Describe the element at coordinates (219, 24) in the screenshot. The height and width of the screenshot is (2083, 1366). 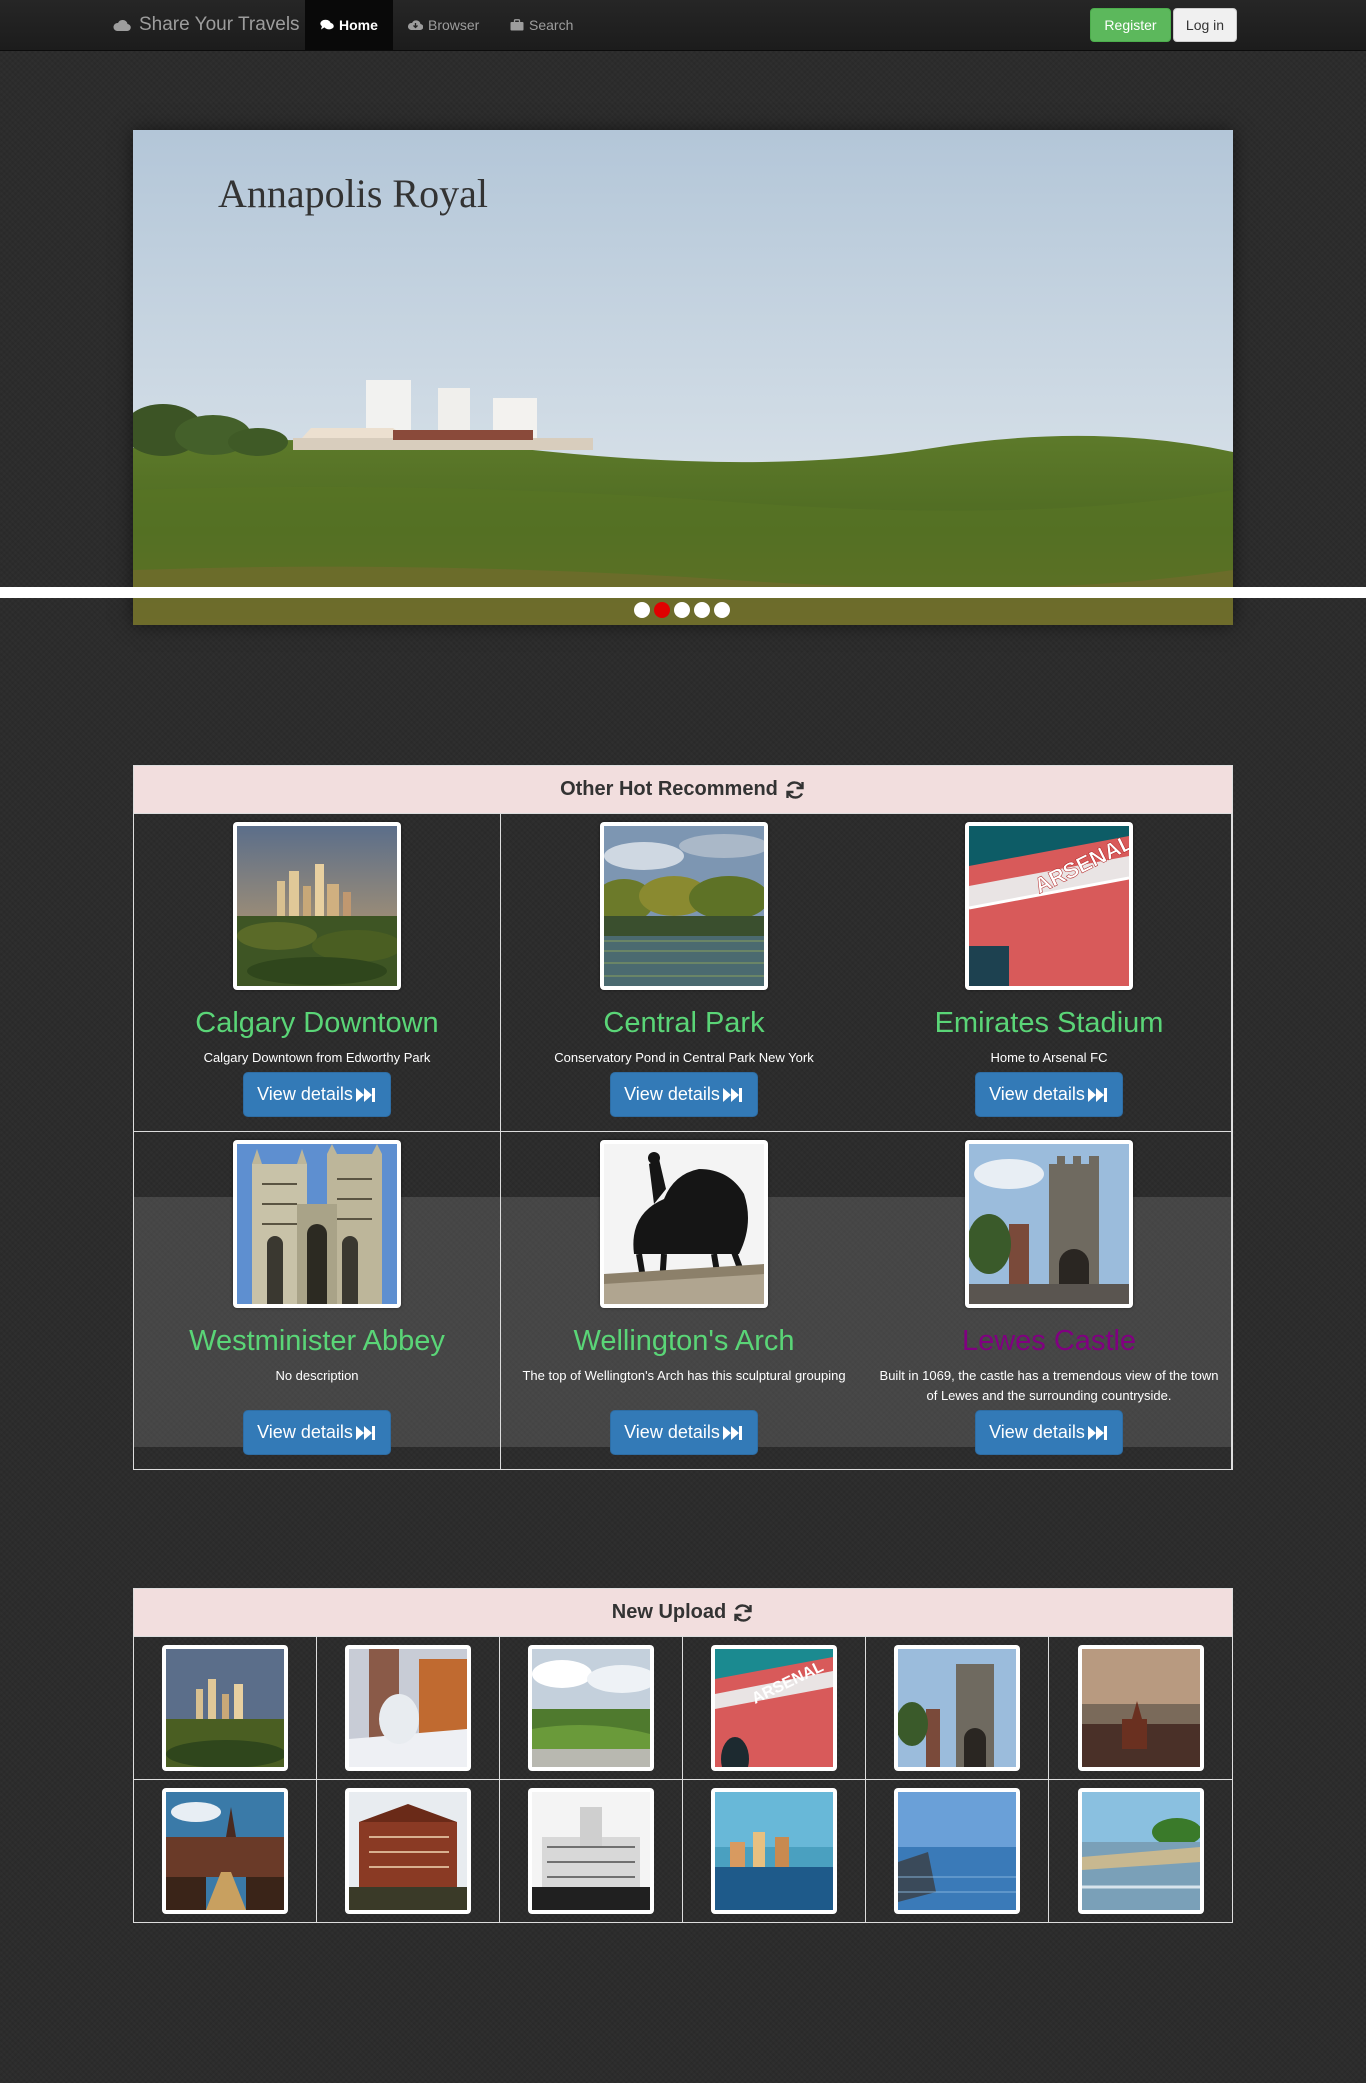
I see `brand-name: Share Your Travels` at that location.